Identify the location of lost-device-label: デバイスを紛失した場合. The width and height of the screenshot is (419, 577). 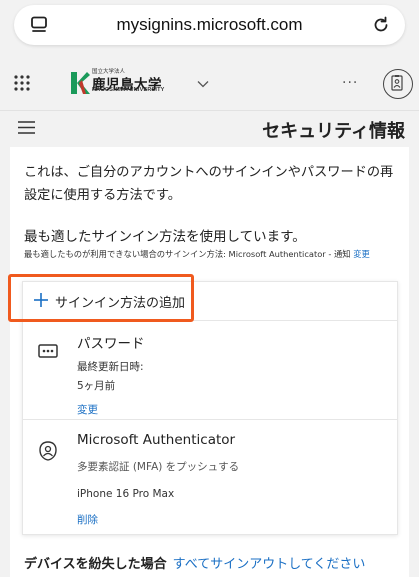
(95, 564).